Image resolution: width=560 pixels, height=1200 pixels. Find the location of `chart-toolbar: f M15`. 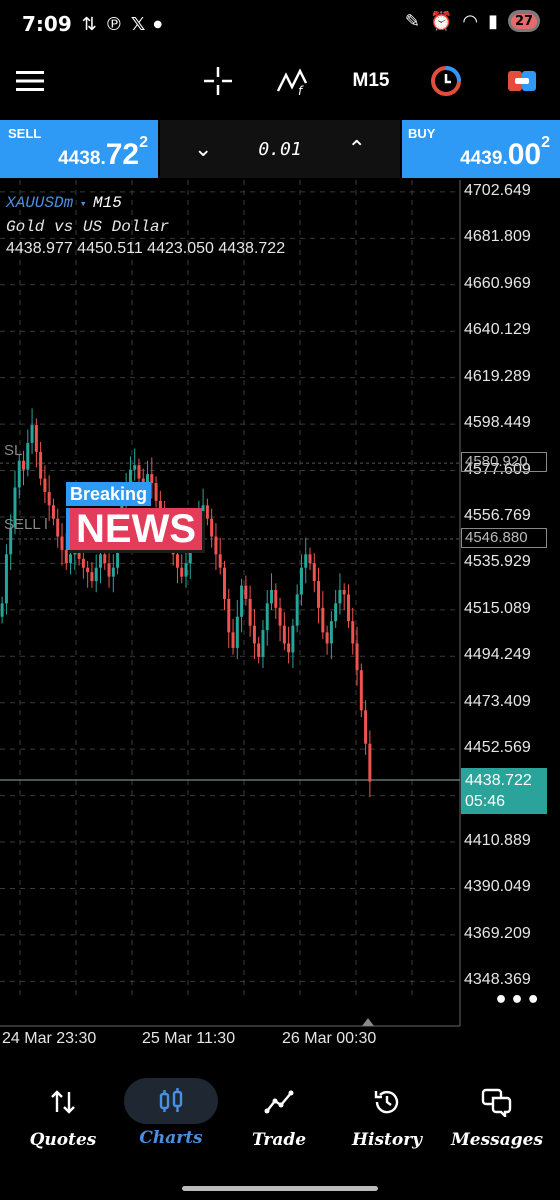

chart-toolbar: f M15 is located at coordinates (280, 81).